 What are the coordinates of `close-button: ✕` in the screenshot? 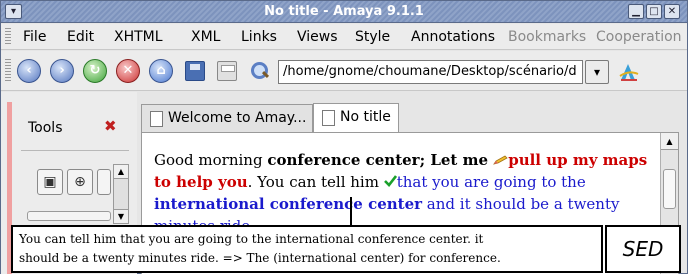 It's located at (672, 11).